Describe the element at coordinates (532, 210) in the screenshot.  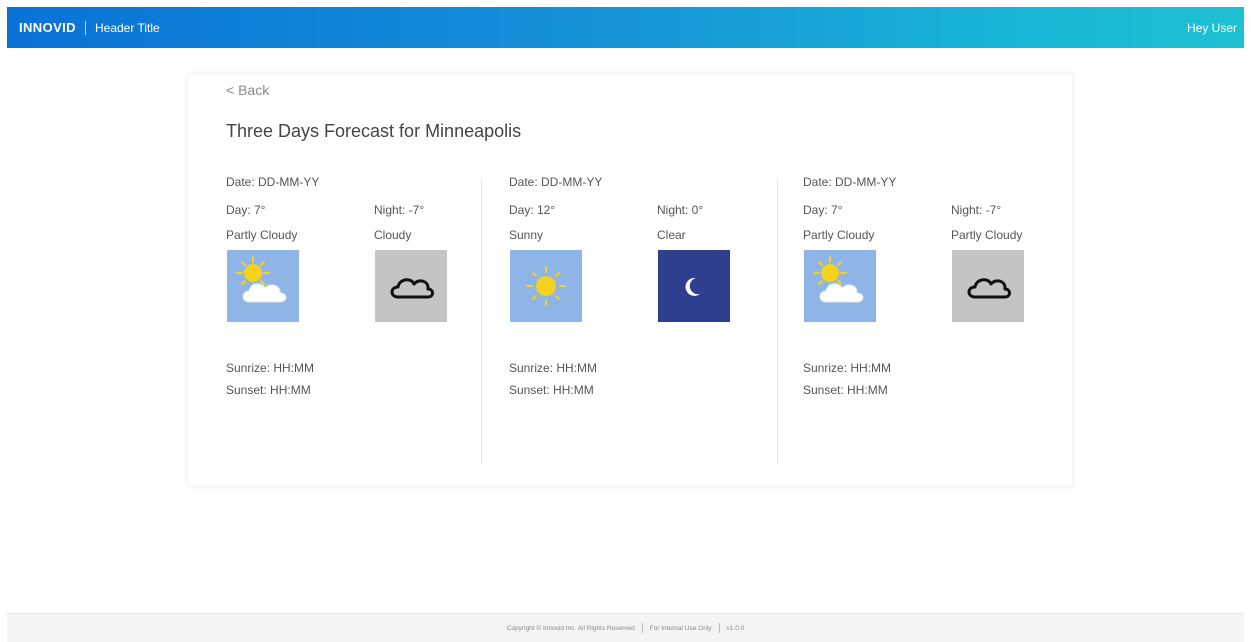
I see `day-temperature: Day: 12°` at that location.